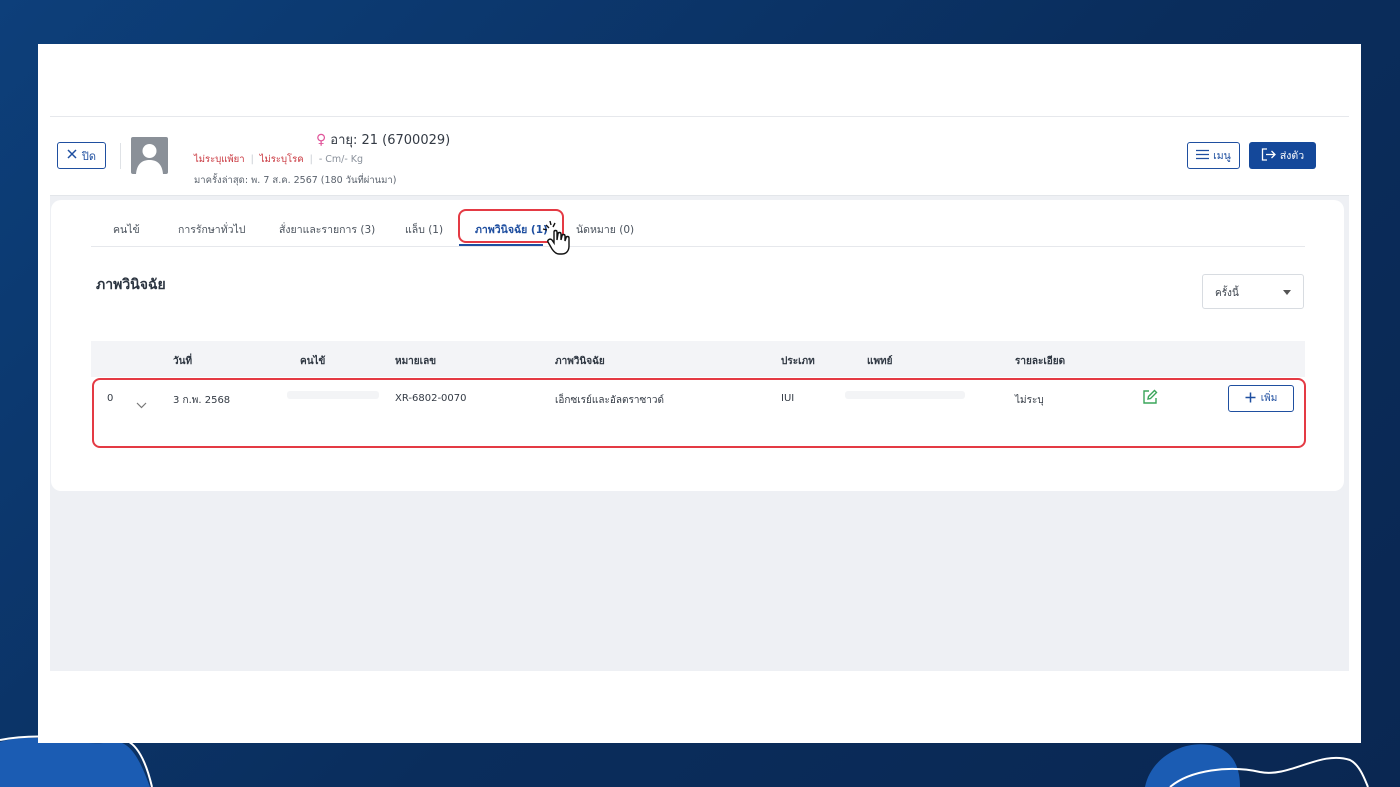 This screenshot has height=787, width=1400. Describe the element at coordinates (699, 413) in the screenshot. I see `row-highlight-box` at that location.